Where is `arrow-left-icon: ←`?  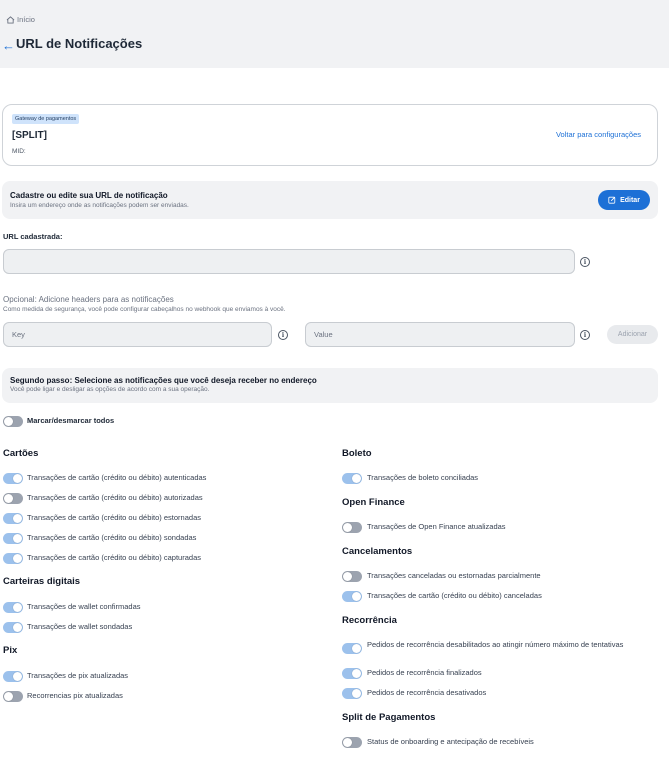 arrow-left-icon: ← is located at coordinates (8, 45).